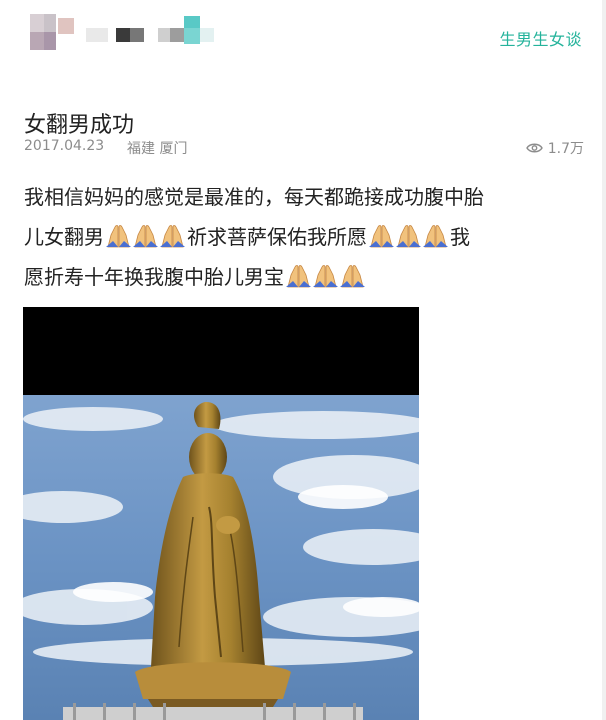 The image size is (606, 720). I want to click on category-link: 生男生女谈, so click(540, 38).